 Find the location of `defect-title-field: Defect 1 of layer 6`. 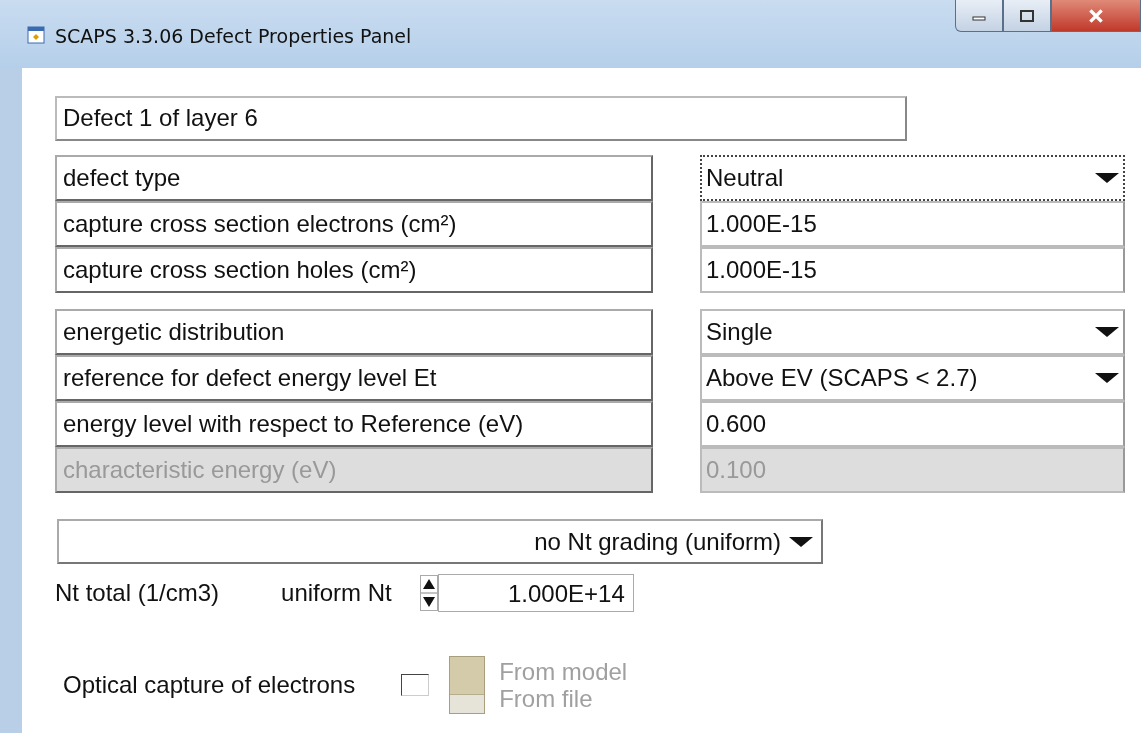

defect-title-field: Defect 1 of layer 6 is located at coordinates (481, 118).